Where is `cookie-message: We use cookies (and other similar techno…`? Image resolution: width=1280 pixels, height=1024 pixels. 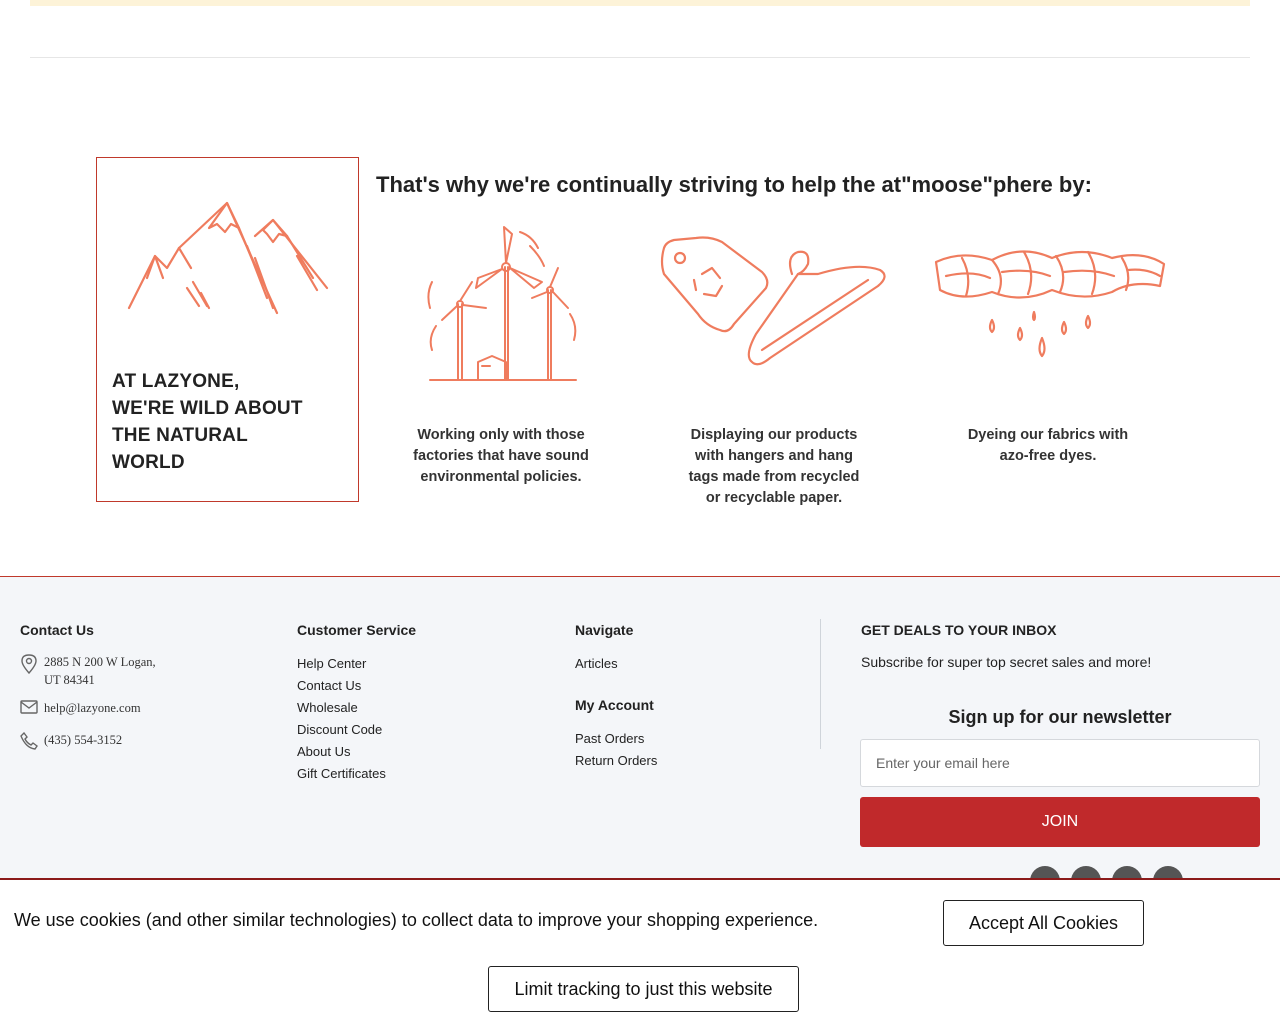
cookie-message: We use cookies (and other similar techno… is located at coordinates (416, 920).